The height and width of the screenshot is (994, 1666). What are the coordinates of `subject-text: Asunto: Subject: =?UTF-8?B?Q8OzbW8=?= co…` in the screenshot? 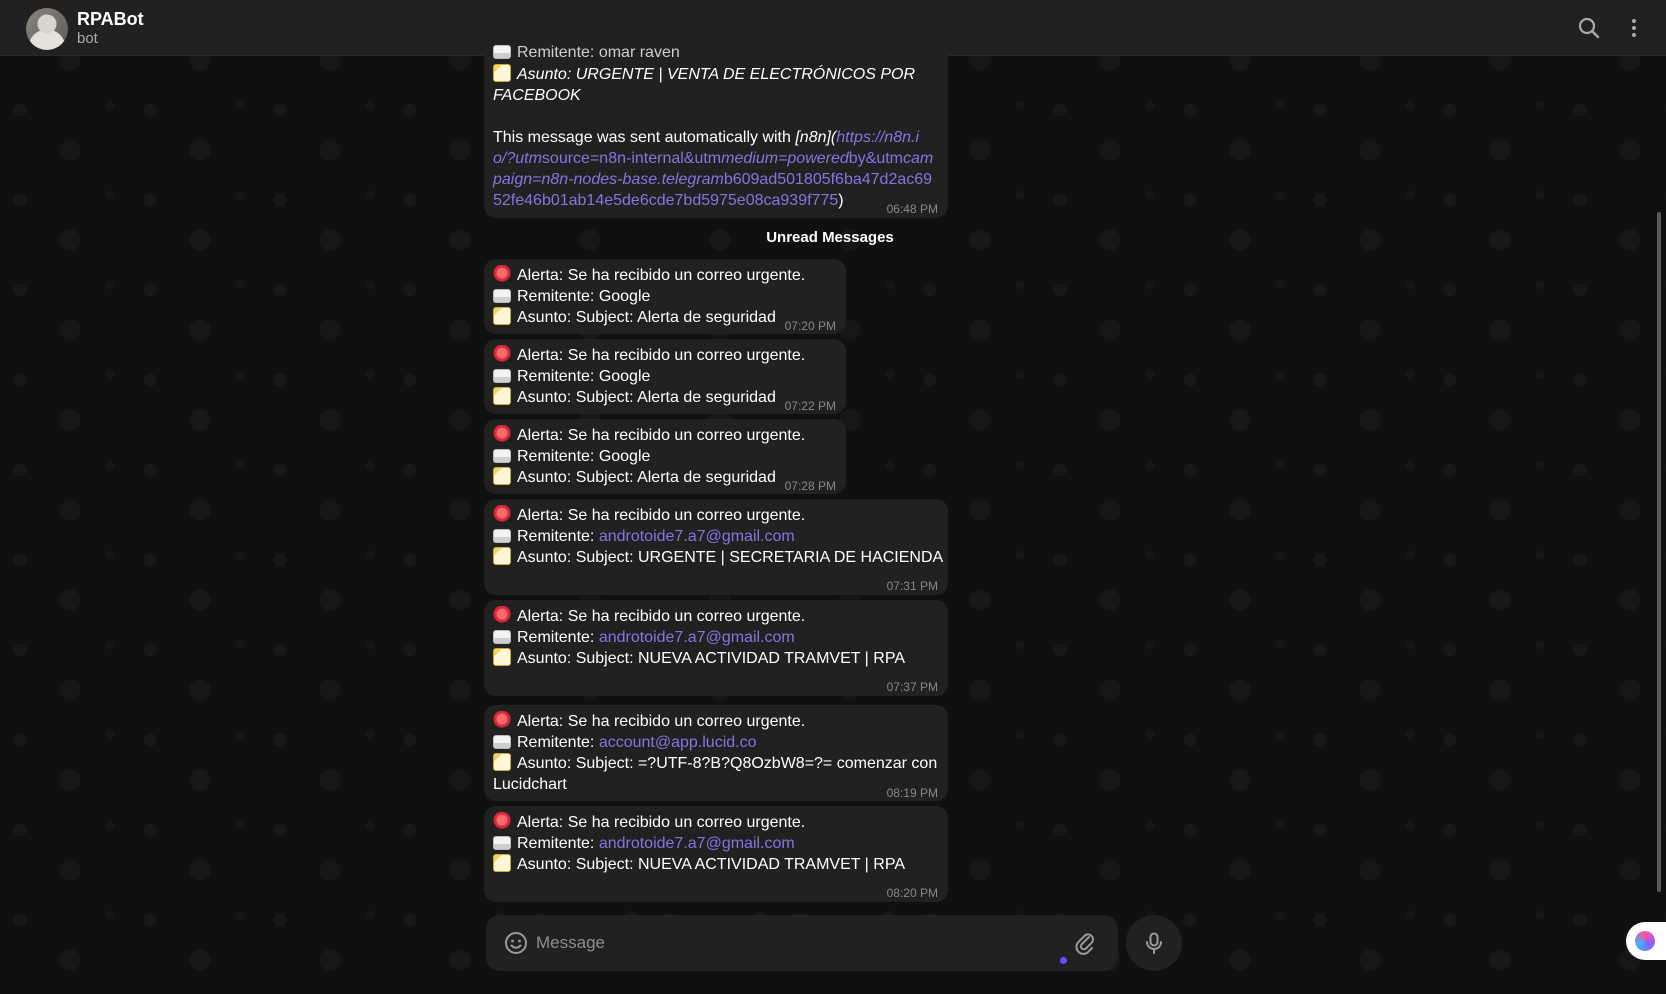 It's located at (727, 763).